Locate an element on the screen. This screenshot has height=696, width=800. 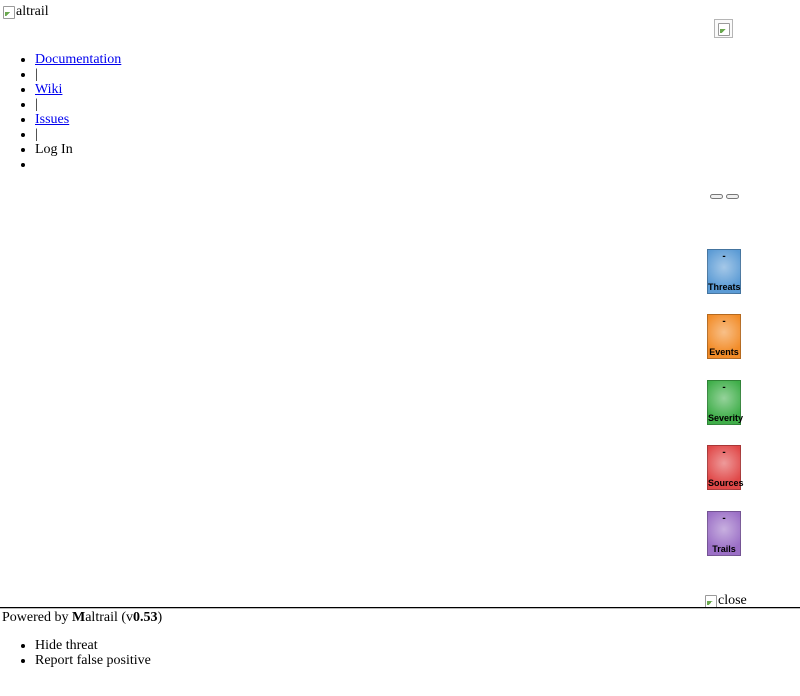
logo-alt-text: altrail is located at coordinates (32, 11).